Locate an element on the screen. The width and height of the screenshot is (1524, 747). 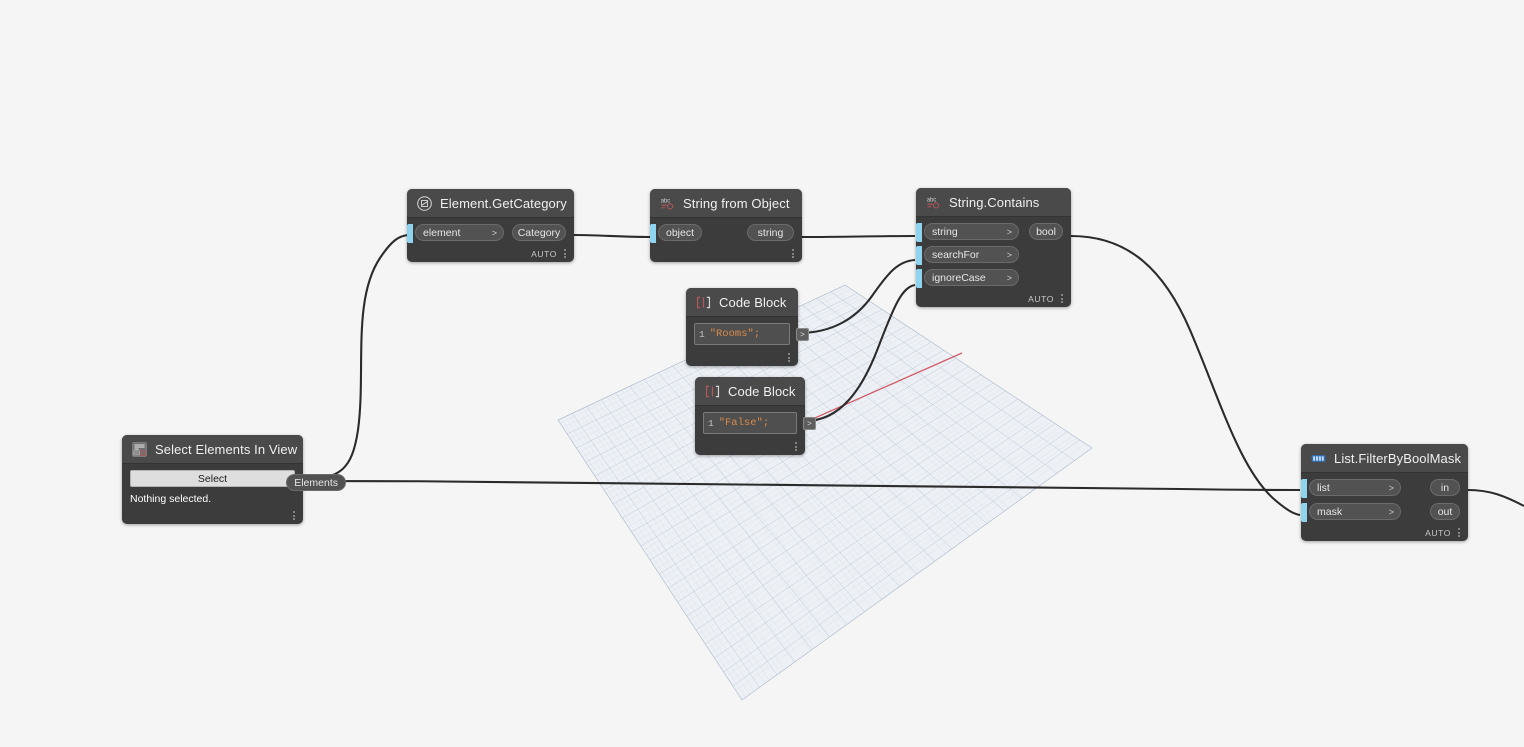
output-port-out: out is located at coordinates (1445, 511).